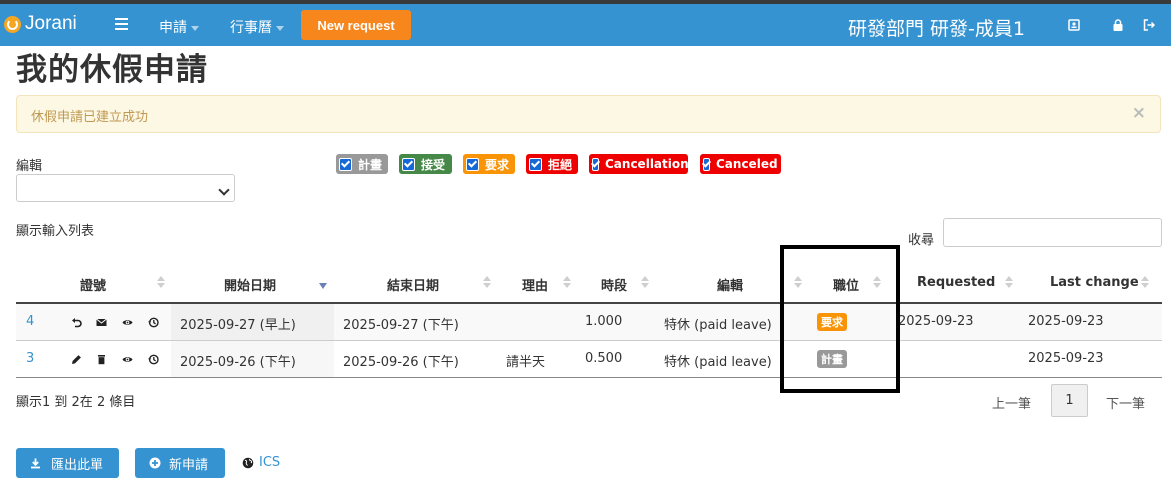 This screenshot has height=479, width=1171. I want to click on new-request-bottom-button: 新申請, so click(180, 463).